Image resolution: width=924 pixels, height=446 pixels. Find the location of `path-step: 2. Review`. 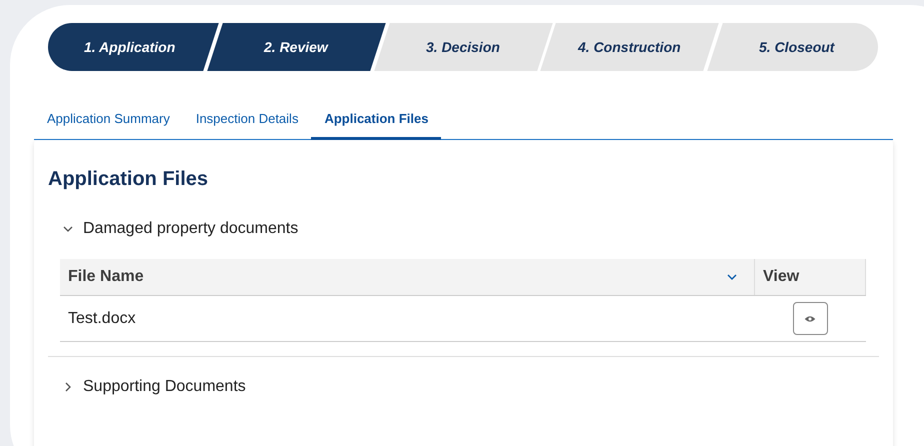

path-step: 2. Review is located at coordinates (296, 47).